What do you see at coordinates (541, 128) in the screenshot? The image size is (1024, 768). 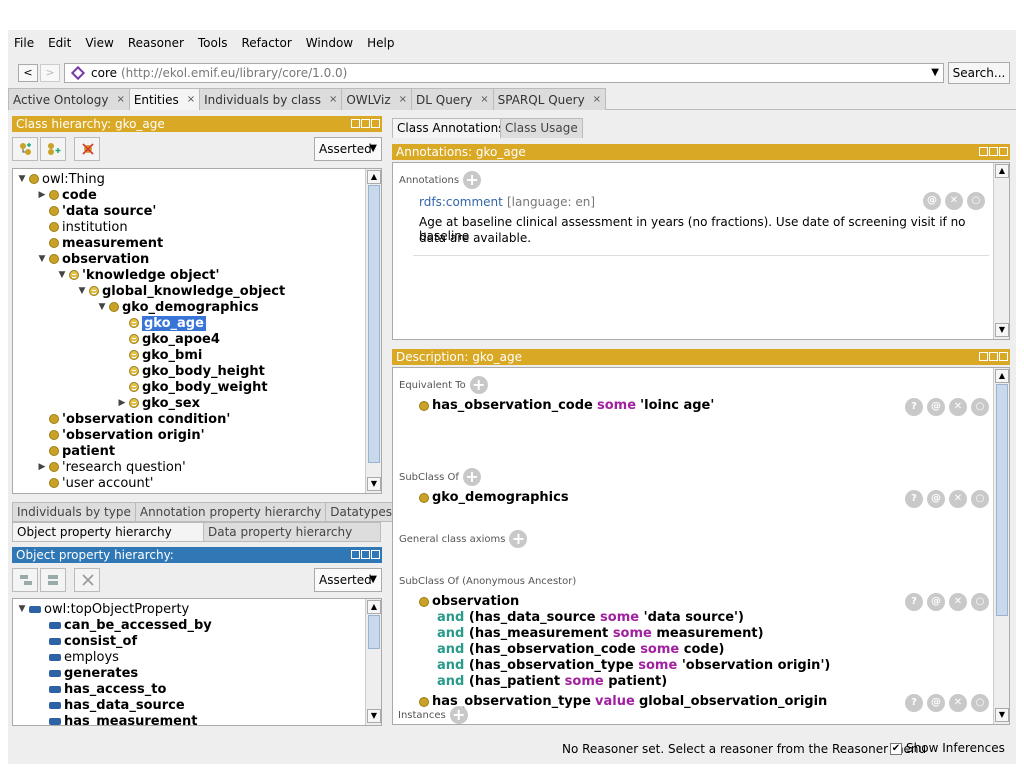 I see `tab-class-usage: Class Usage` at bounding box center [541, 128].